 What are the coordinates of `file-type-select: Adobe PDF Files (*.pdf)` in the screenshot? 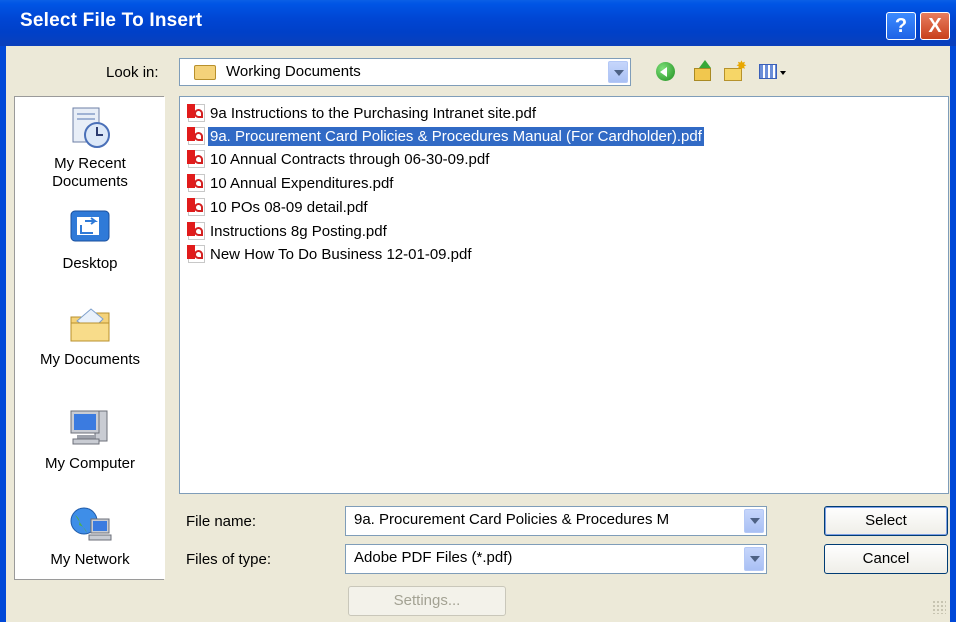 It's located at (556, 559).